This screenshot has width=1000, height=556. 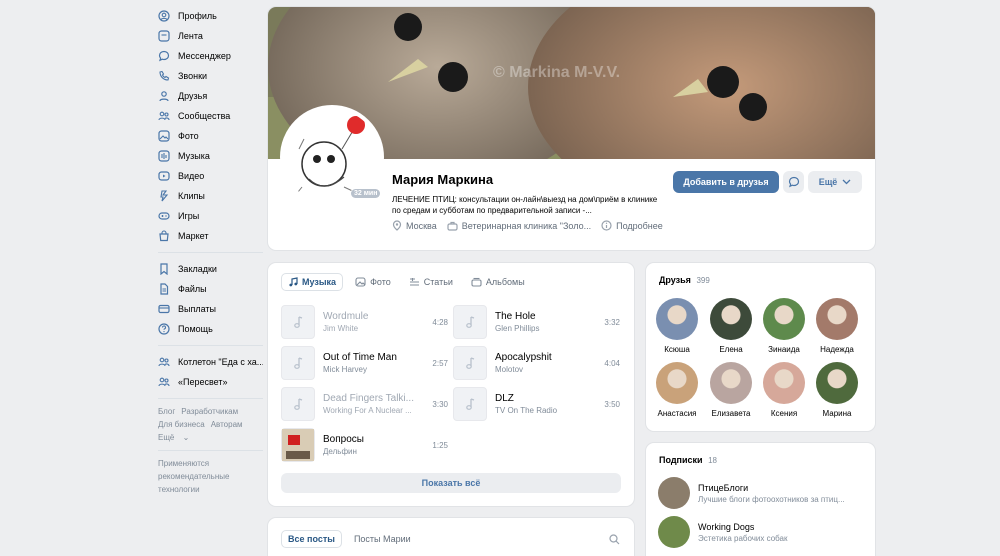 I want to click on tab-music: Музыка, so click(x=312, y=282).